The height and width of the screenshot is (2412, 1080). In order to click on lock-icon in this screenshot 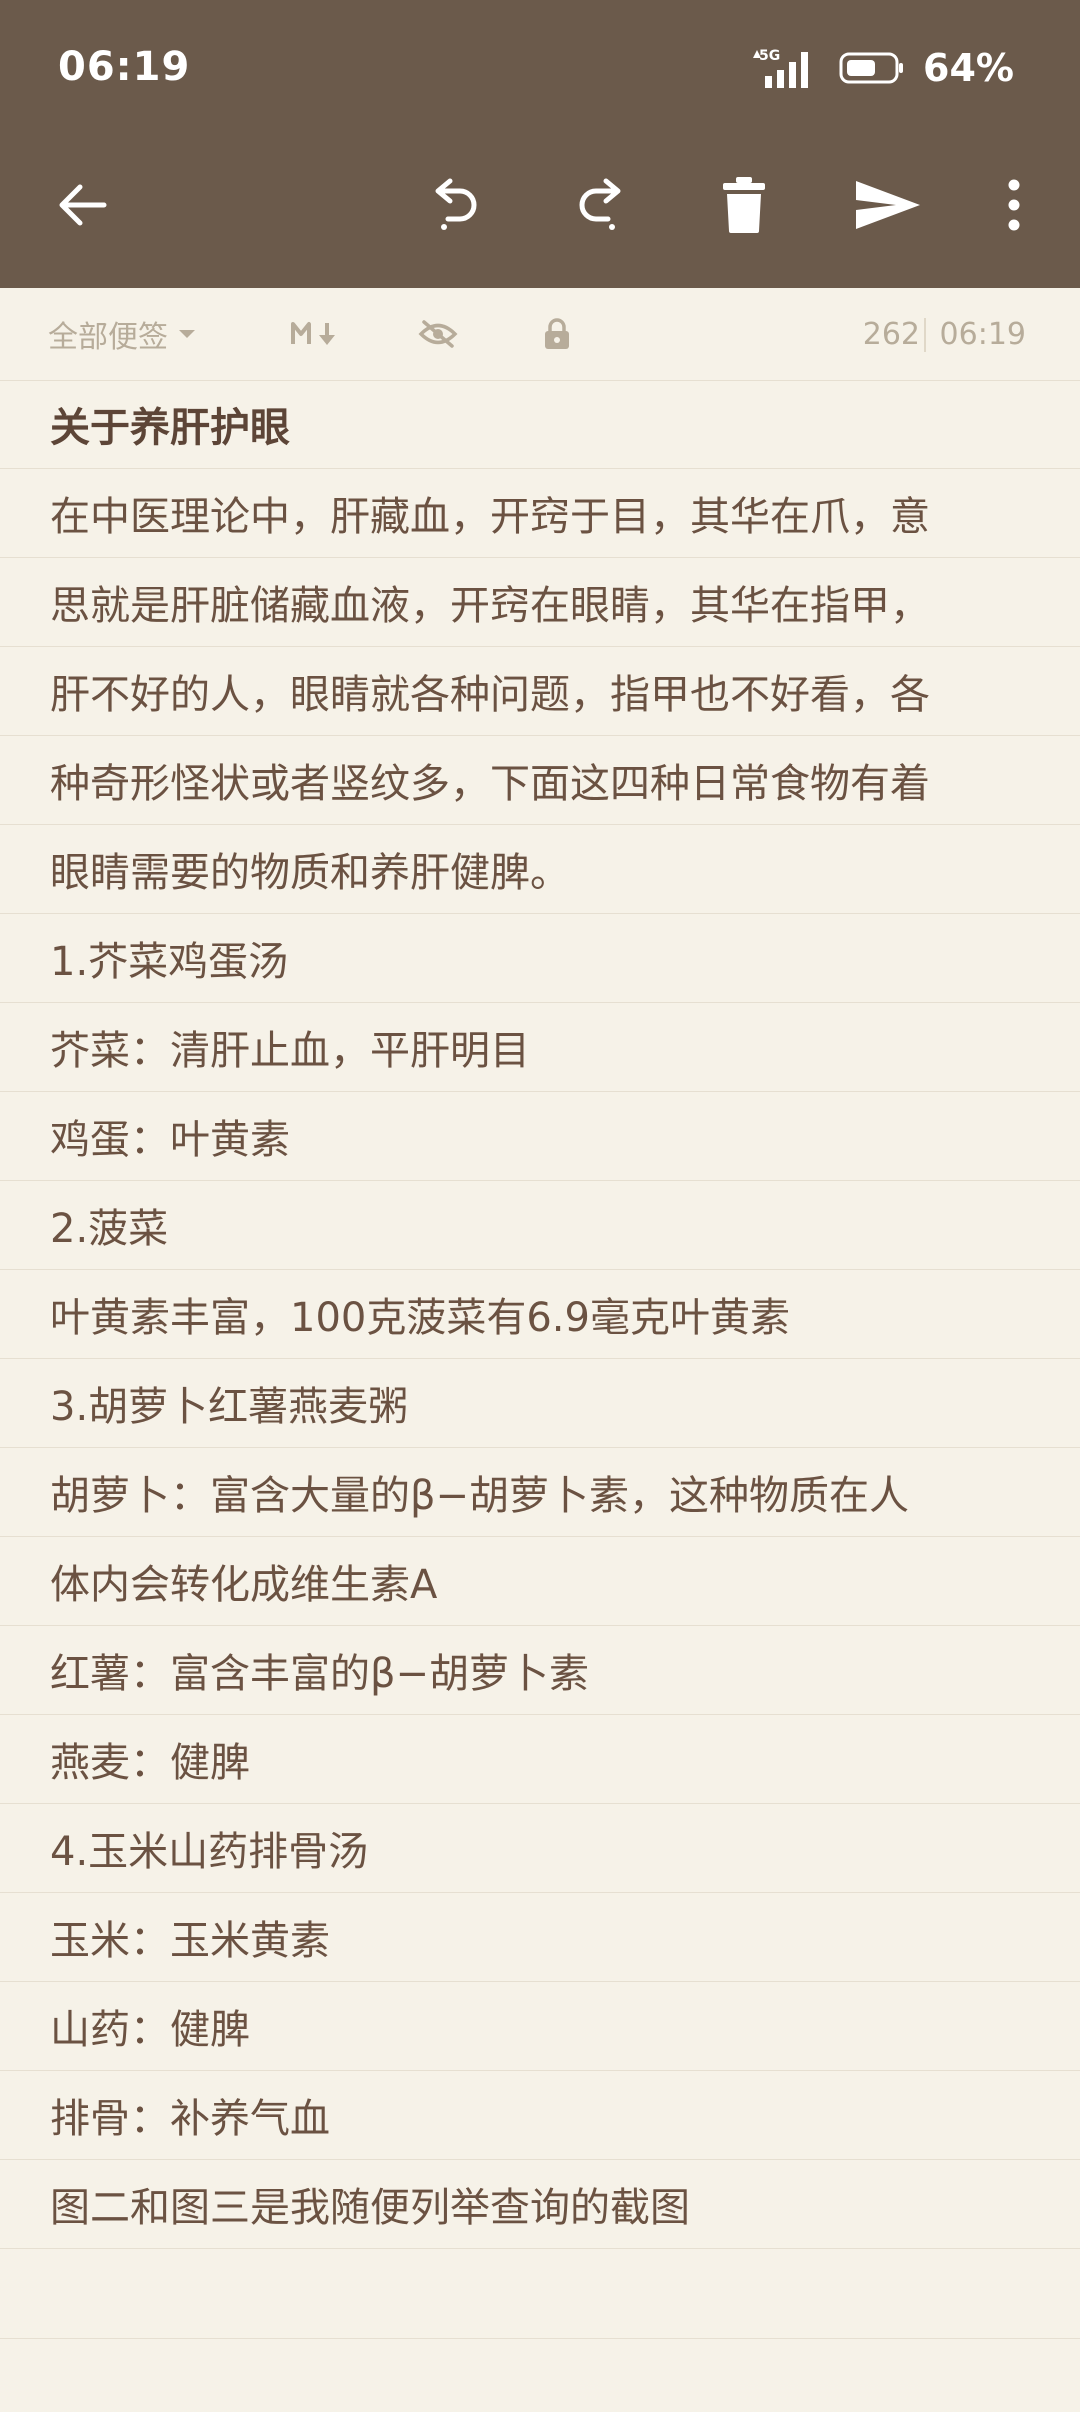, I will do `click(557, 333)`.